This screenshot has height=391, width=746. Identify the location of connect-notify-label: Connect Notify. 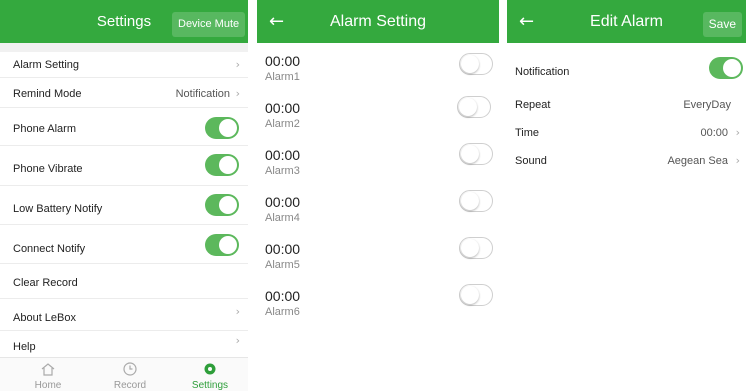
(49, 249).